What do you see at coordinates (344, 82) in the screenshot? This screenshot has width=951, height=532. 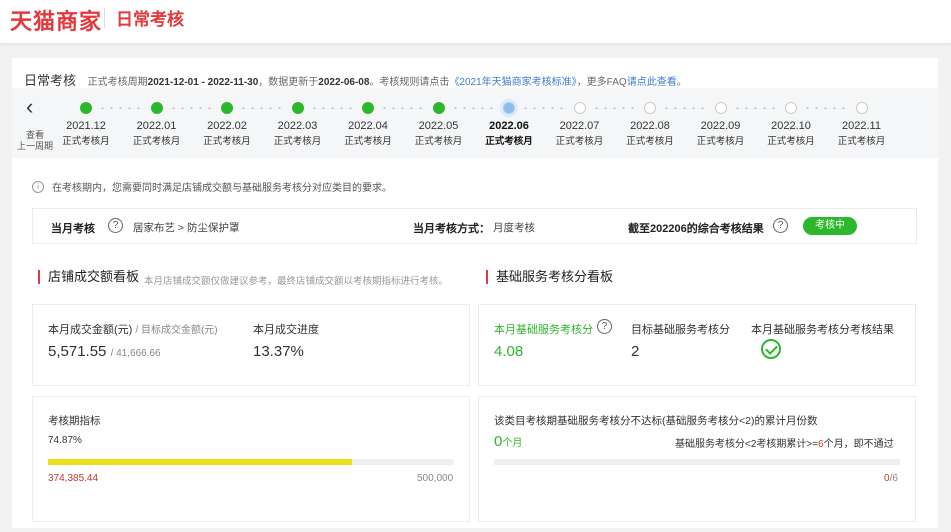 I see `updated-value: 2022-06-08` at bounding box center [344, 82].